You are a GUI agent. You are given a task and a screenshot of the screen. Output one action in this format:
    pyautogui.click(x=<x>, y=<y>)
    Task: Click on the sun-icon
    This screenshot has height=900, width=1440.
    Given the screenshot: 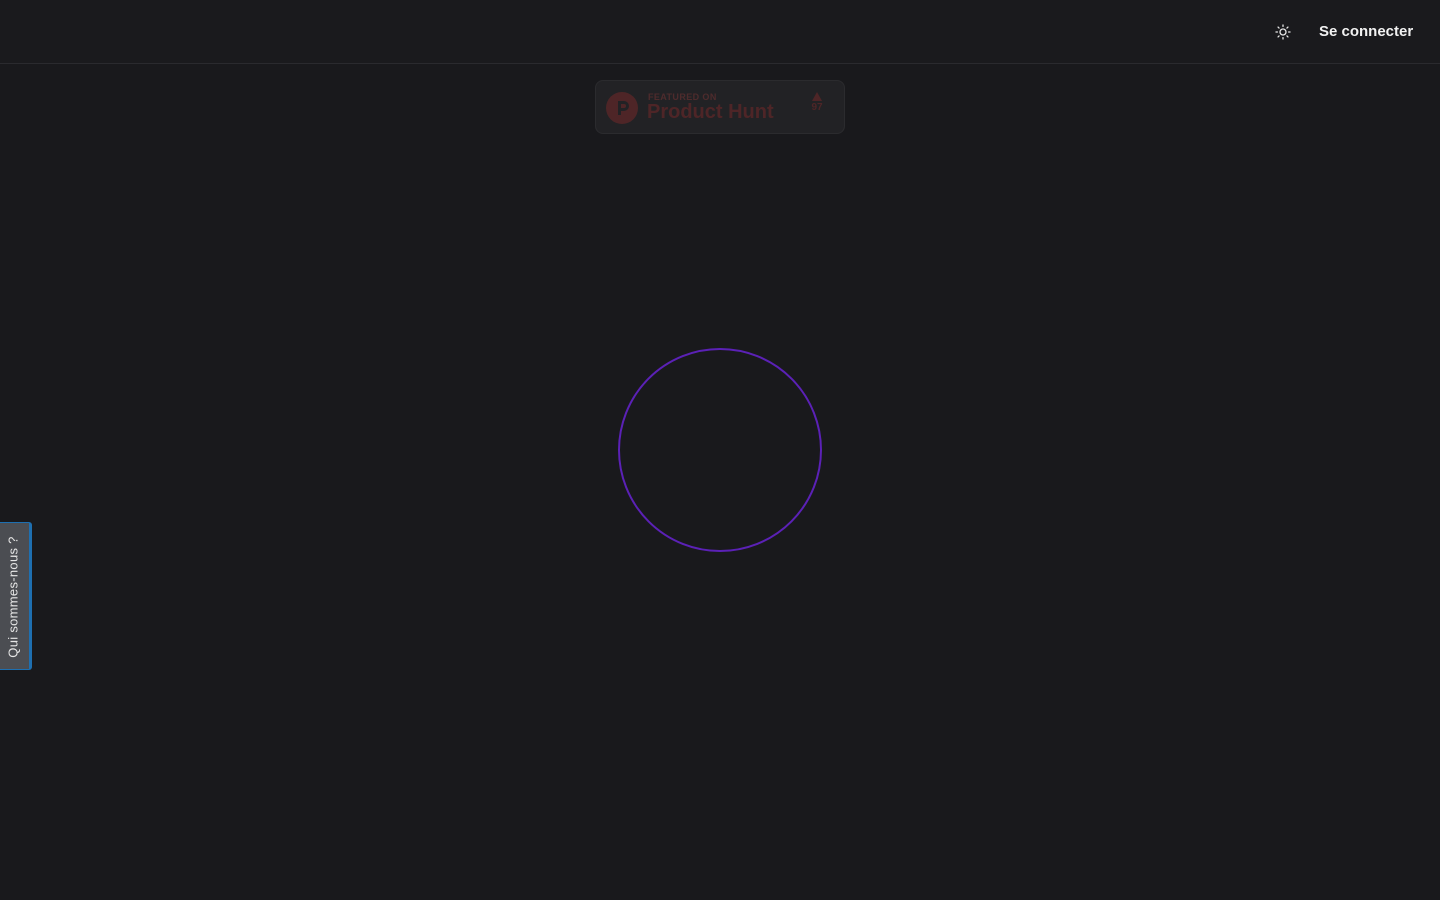 What is the action you would take?
    pyautogui.click(x=1283, y=32)
    